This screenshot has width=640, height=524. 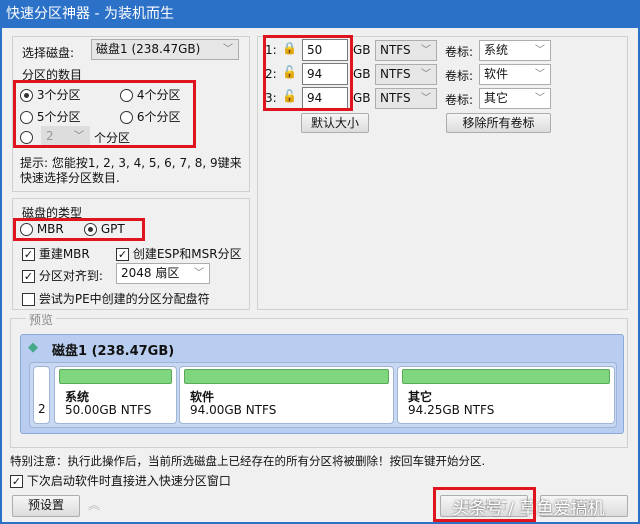 What do you see at coordinates (451, 410) in the screenshot?
I see `partition-info: 94.25GB NTFS` at bounding box center [451, 410].